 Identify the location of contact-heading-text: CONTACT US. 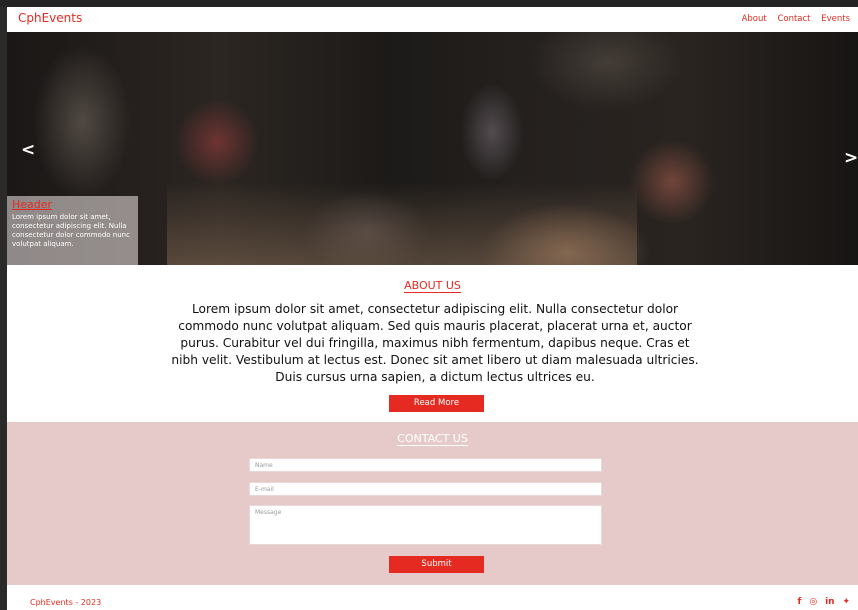
(432, 439).